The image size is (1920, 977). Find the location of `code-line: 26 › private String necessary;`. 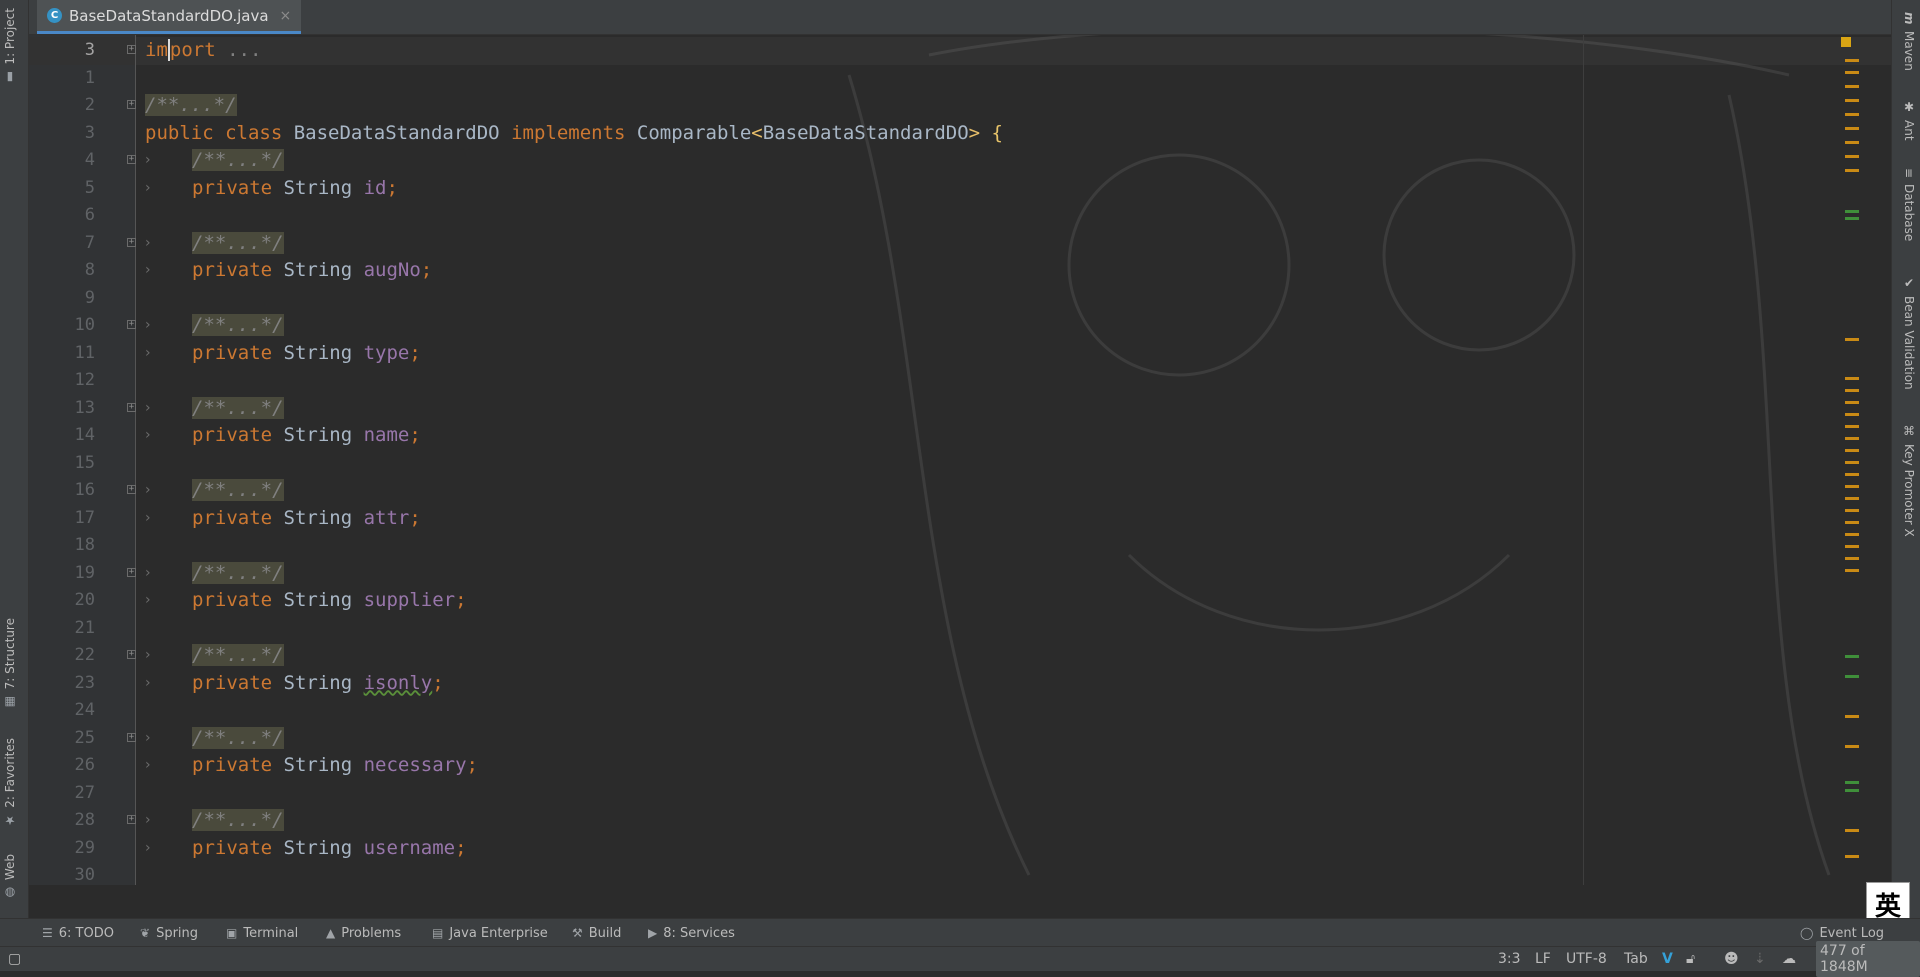

code-line: 26 › private String necessary; is located at coordinates (960, 766).